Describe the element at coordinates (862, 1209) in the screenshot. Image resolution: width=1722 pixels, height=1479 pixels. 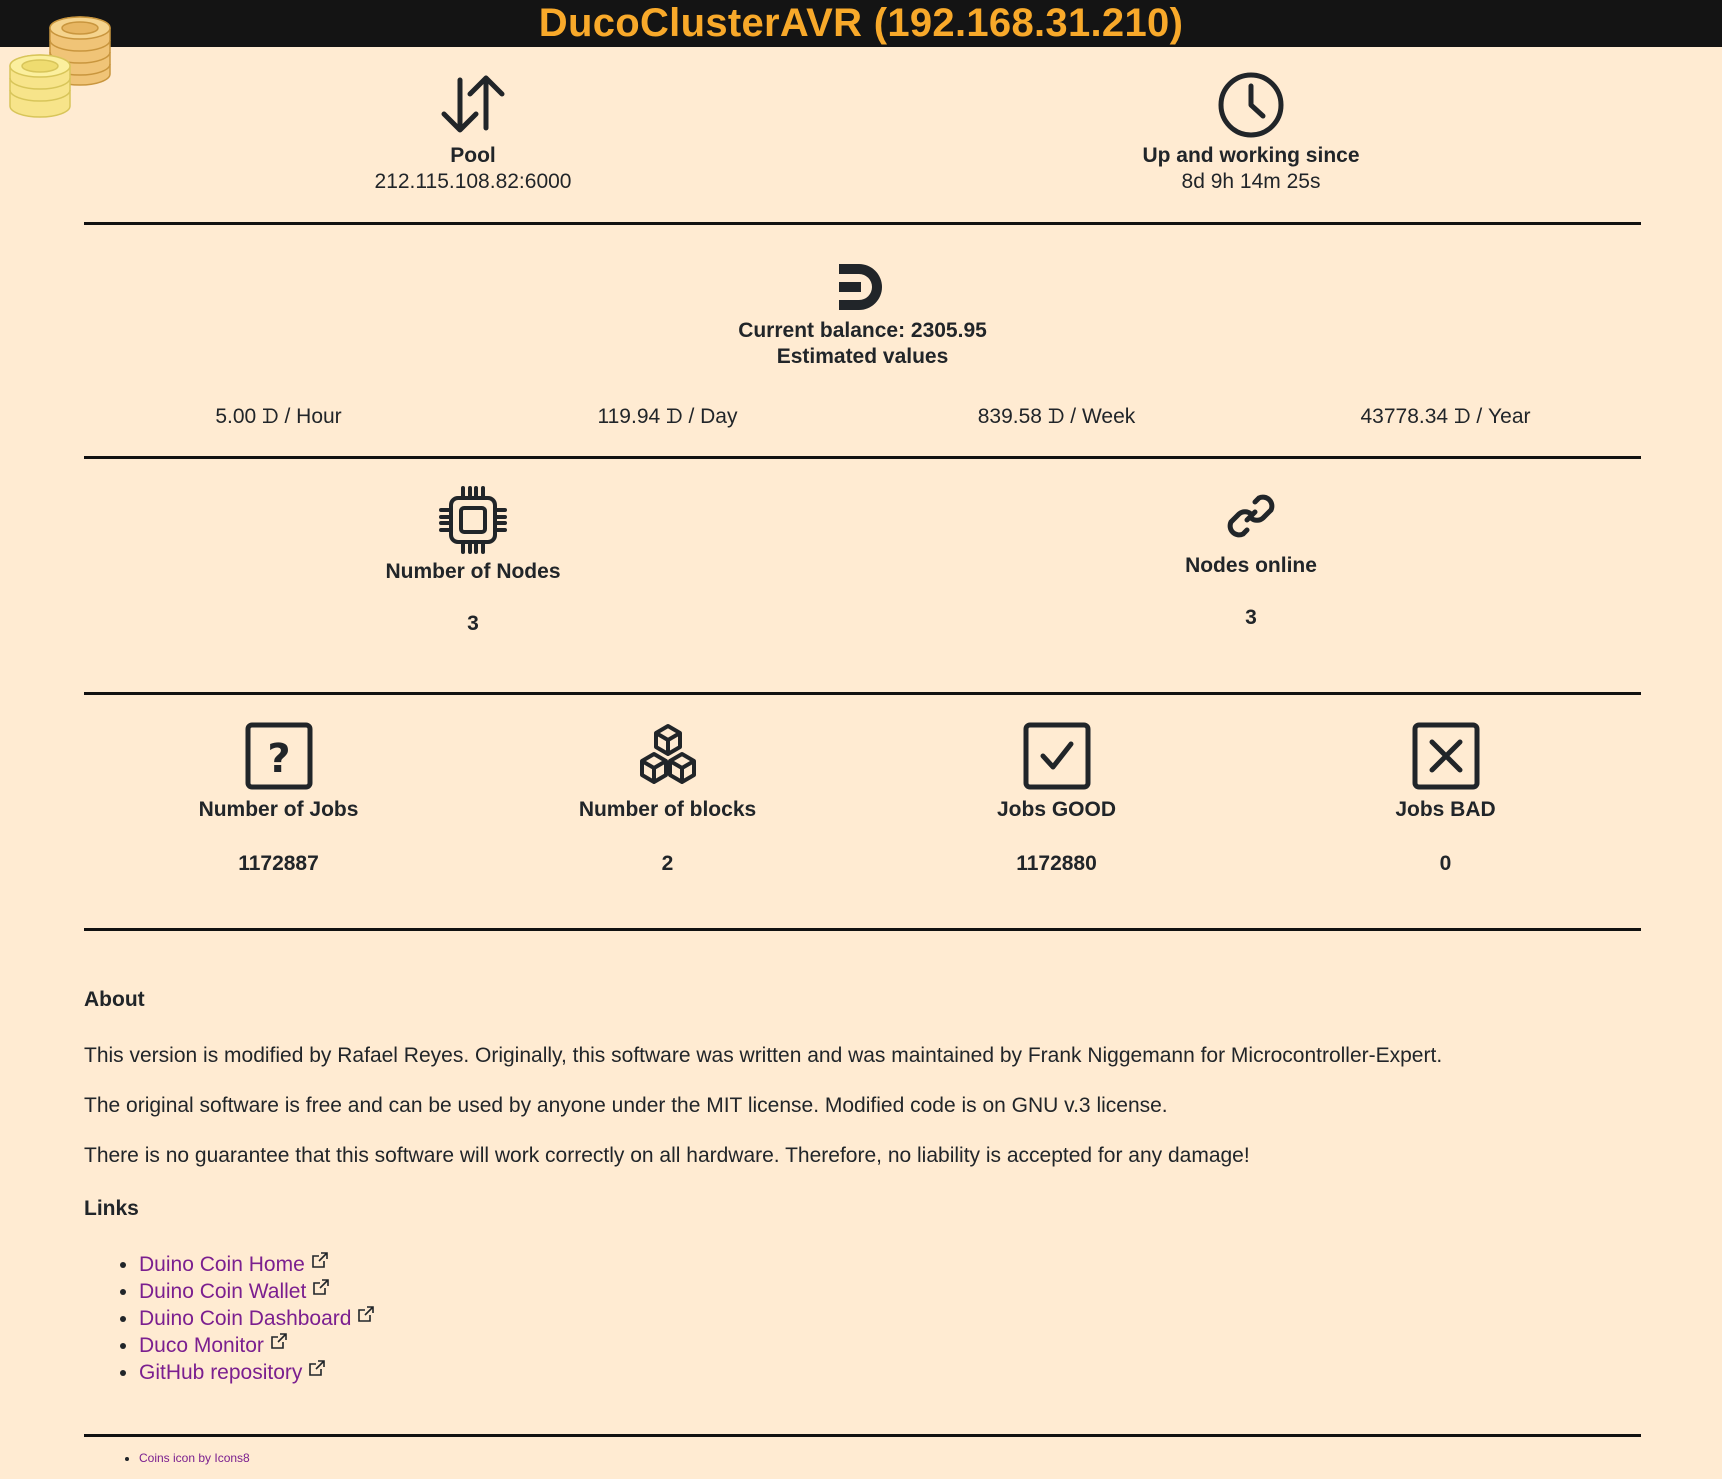
I see `links-section: Links` at that location.